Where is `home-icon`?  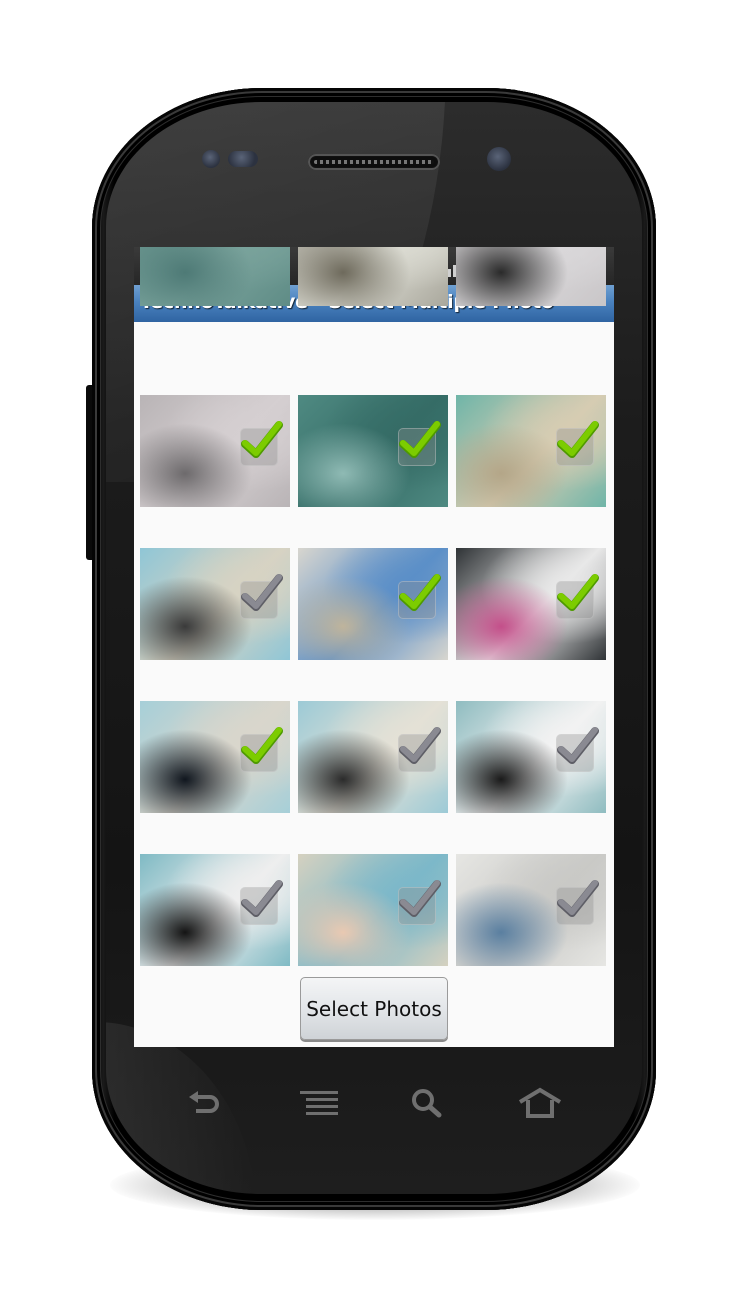 home-icon is located at coordinates (540, 1102).